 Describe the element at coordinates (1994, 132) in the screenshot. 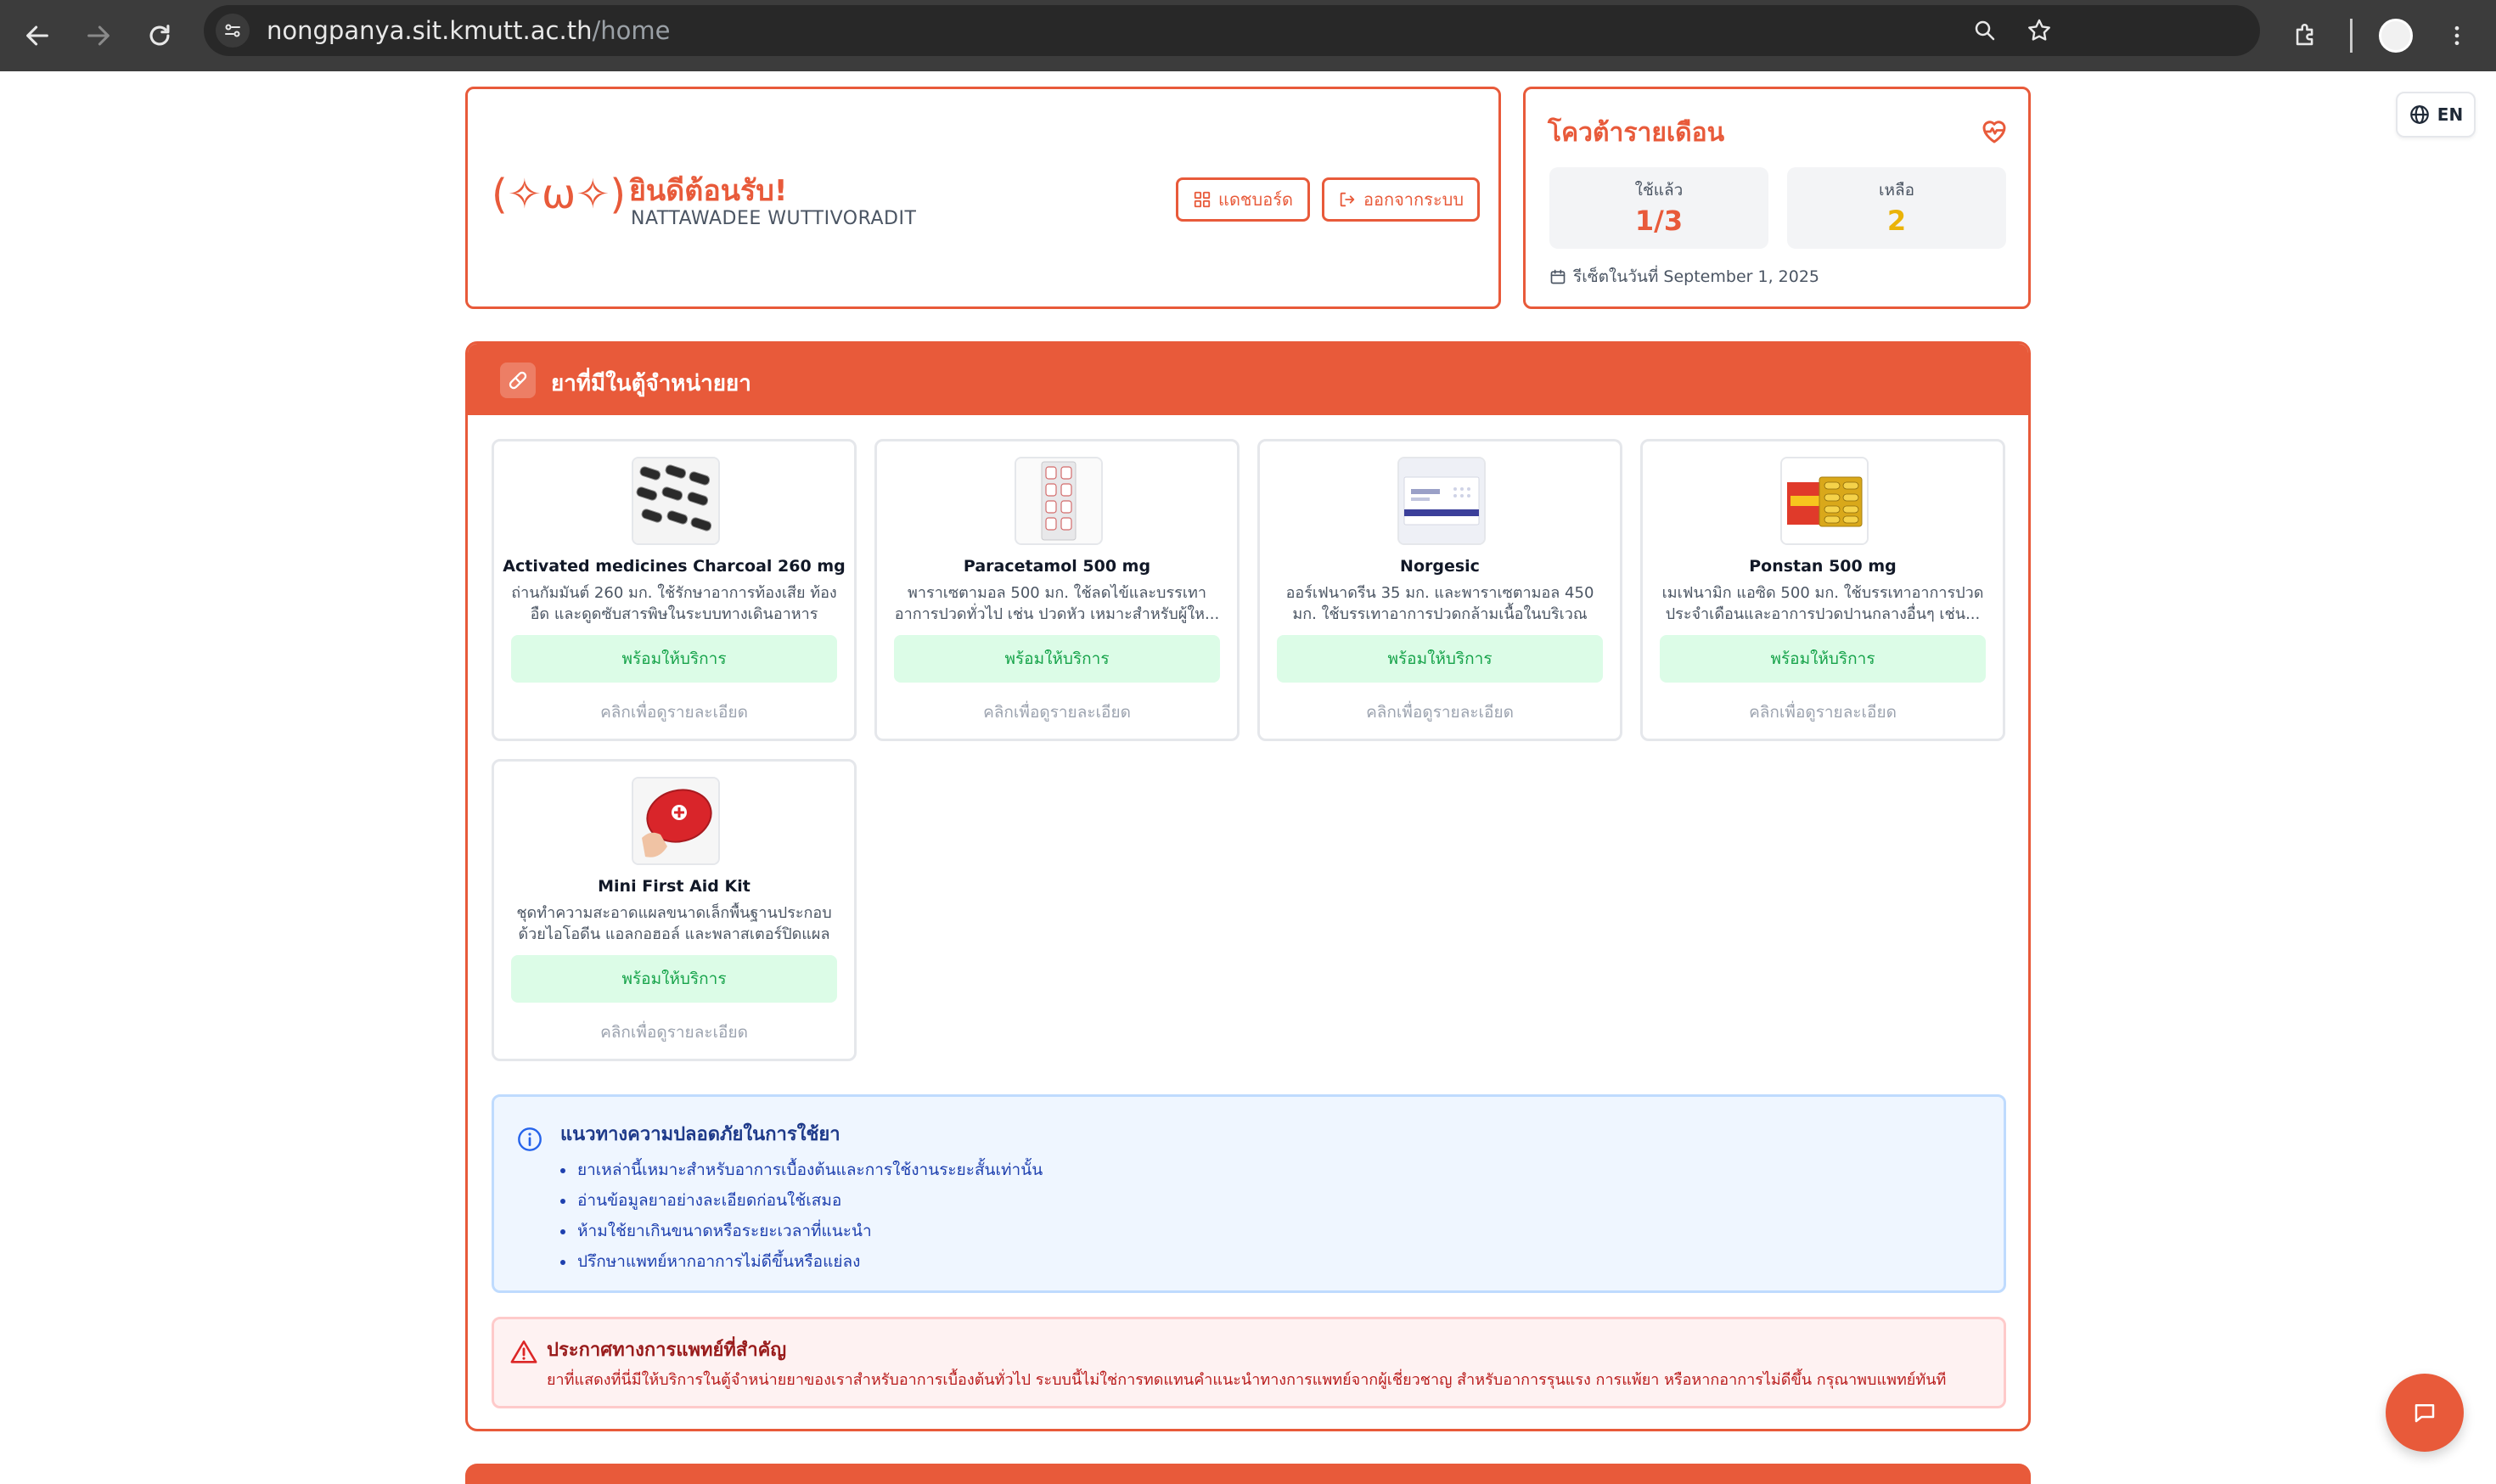

I see `heart-pulse-icon` at that location.